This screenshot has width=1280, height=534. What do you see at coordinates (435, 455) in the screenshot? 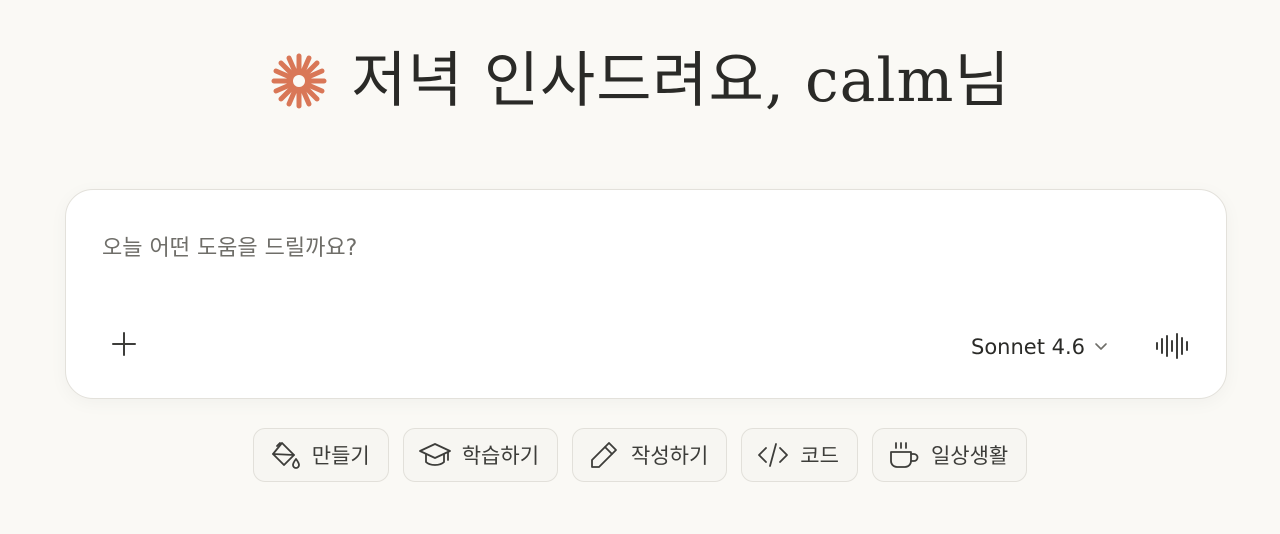
I see `graduation-cap-icon` at bounding box center [435, 455].